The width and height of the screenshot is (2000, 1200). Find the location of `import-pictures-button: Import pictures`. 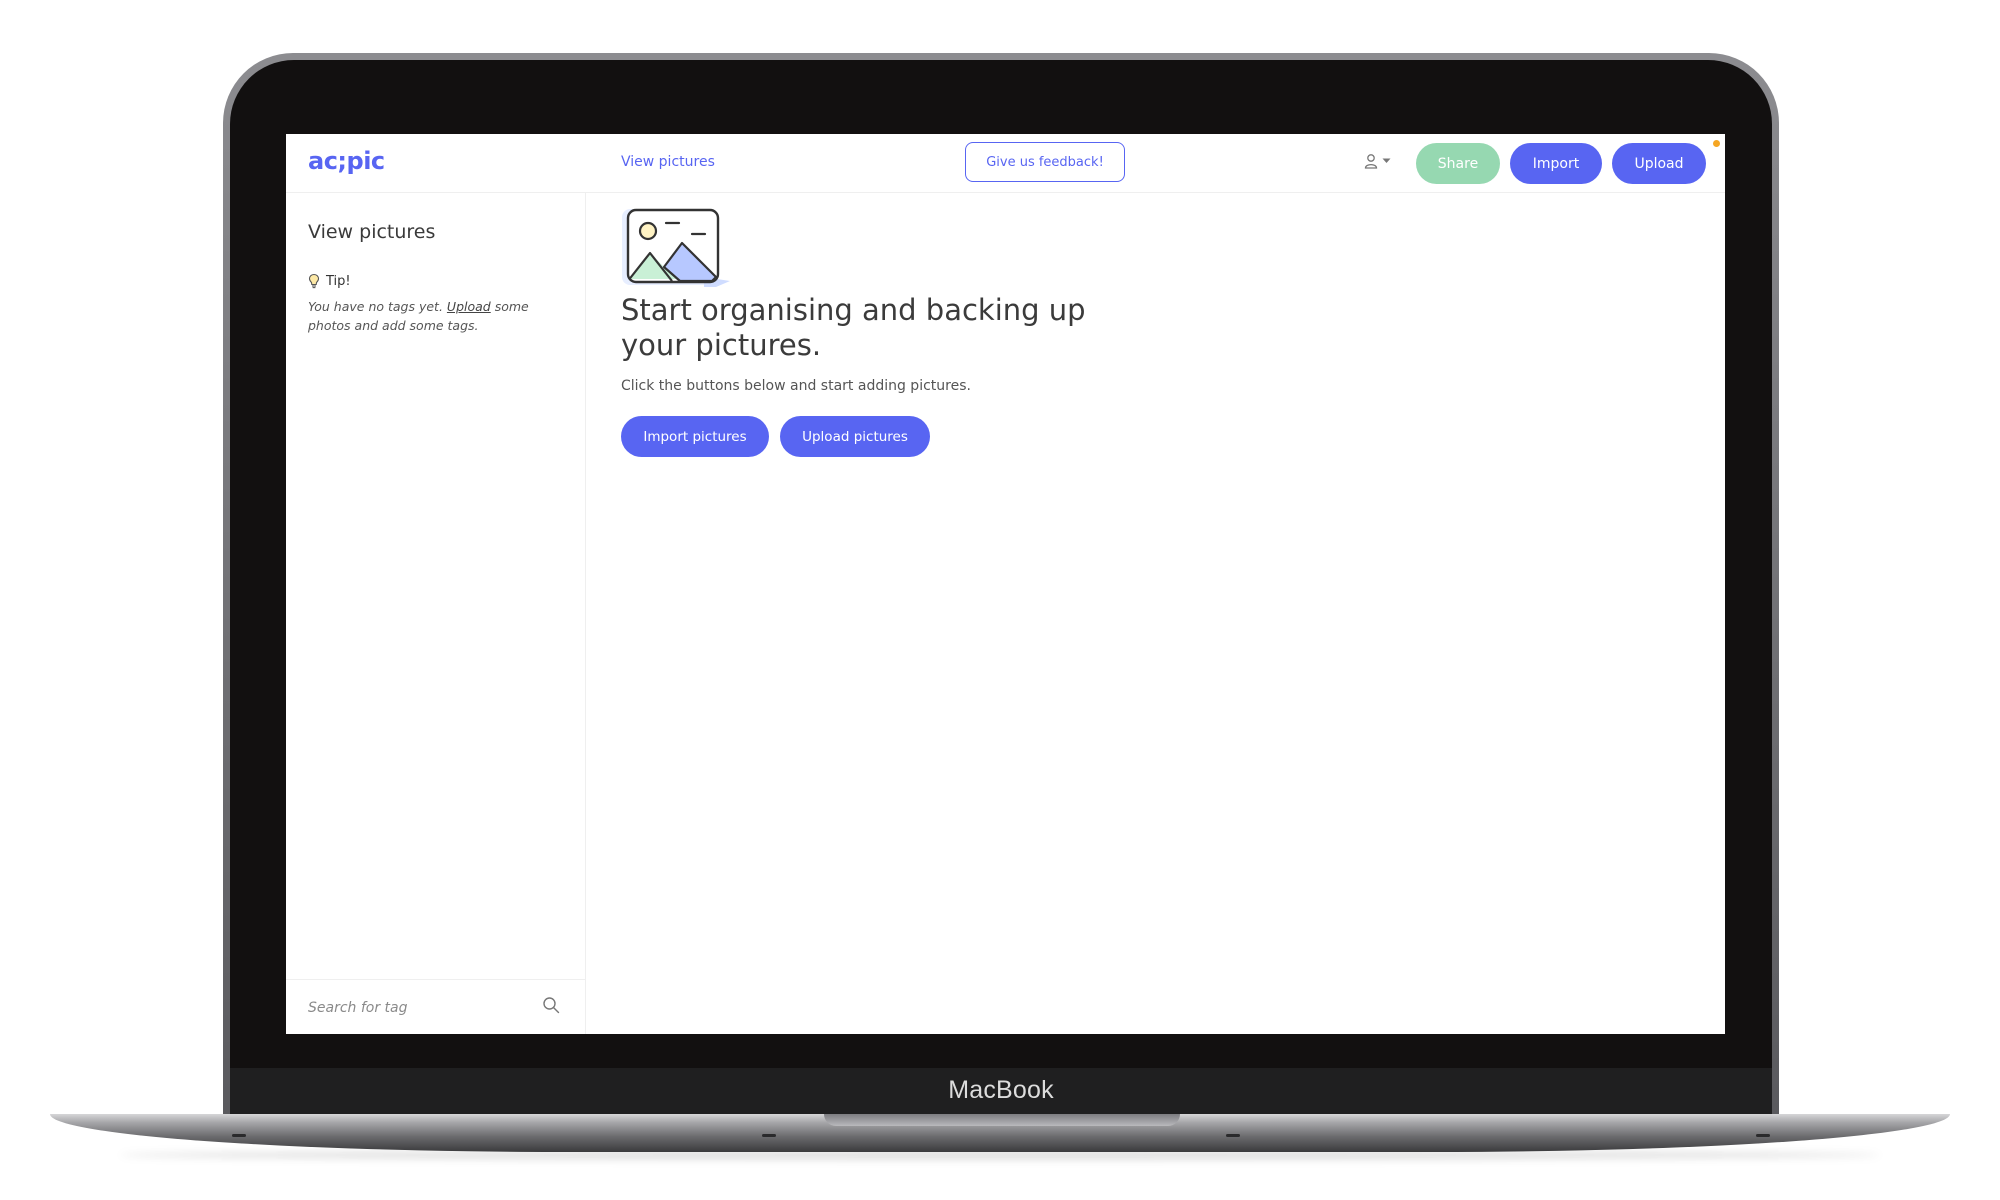

import-pictures-button: Import pictures is located at coordinates (695, 436).